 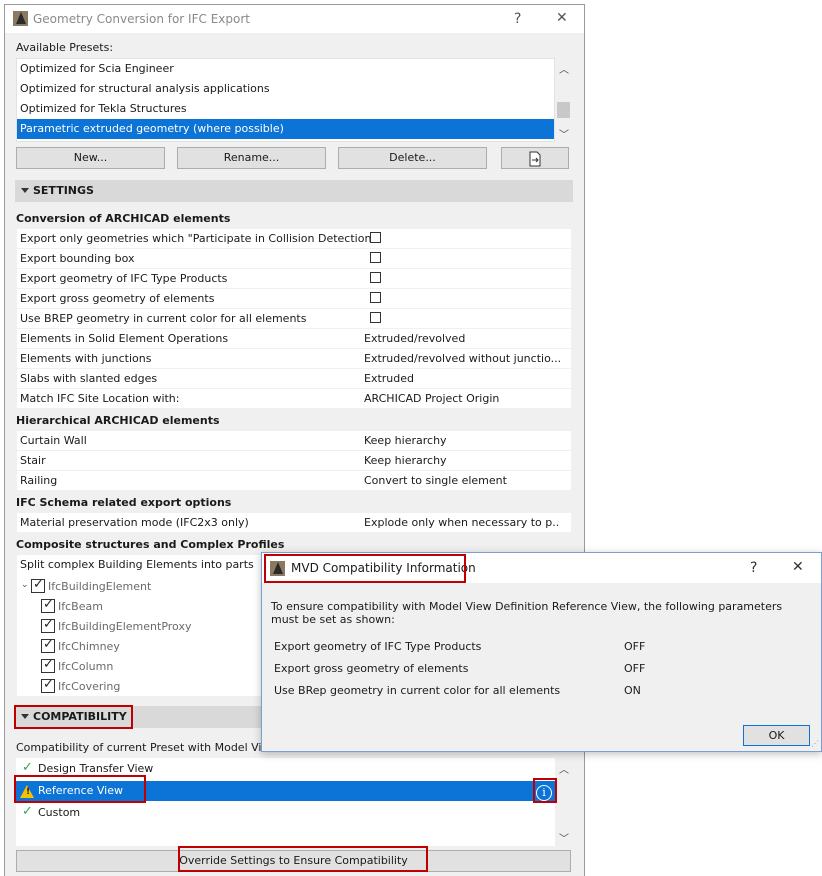 I want to click on preset-item-tekla: Optimized for Tekla Structures, so click(x=285, y=109).